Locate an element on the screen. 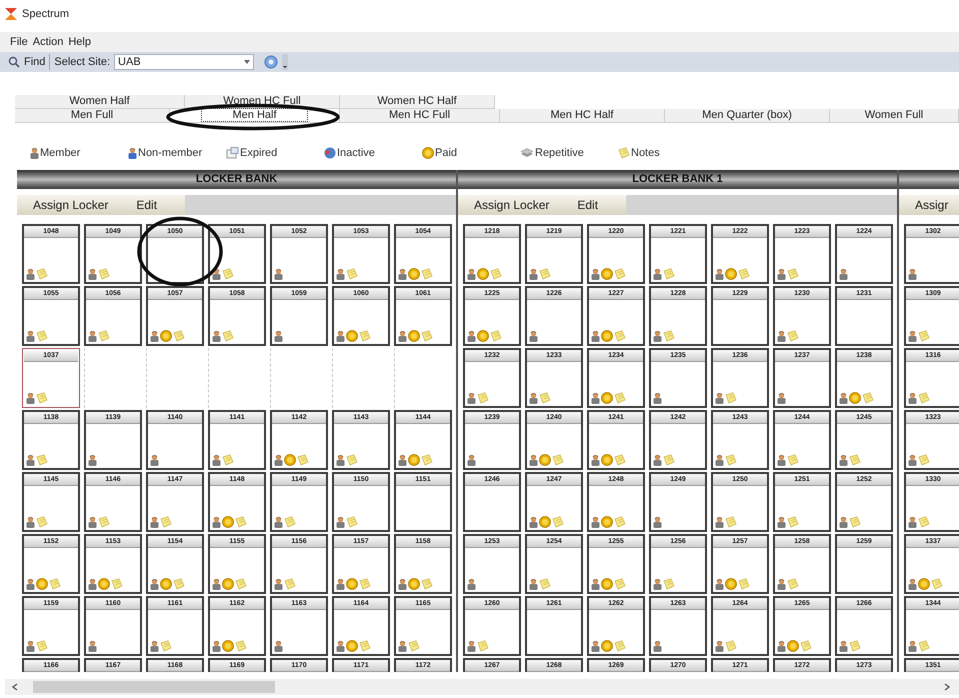 Image resolution: width=959 pixels, height=698 pixels. legend-label: Non-member is located at coordinates (170, 153).